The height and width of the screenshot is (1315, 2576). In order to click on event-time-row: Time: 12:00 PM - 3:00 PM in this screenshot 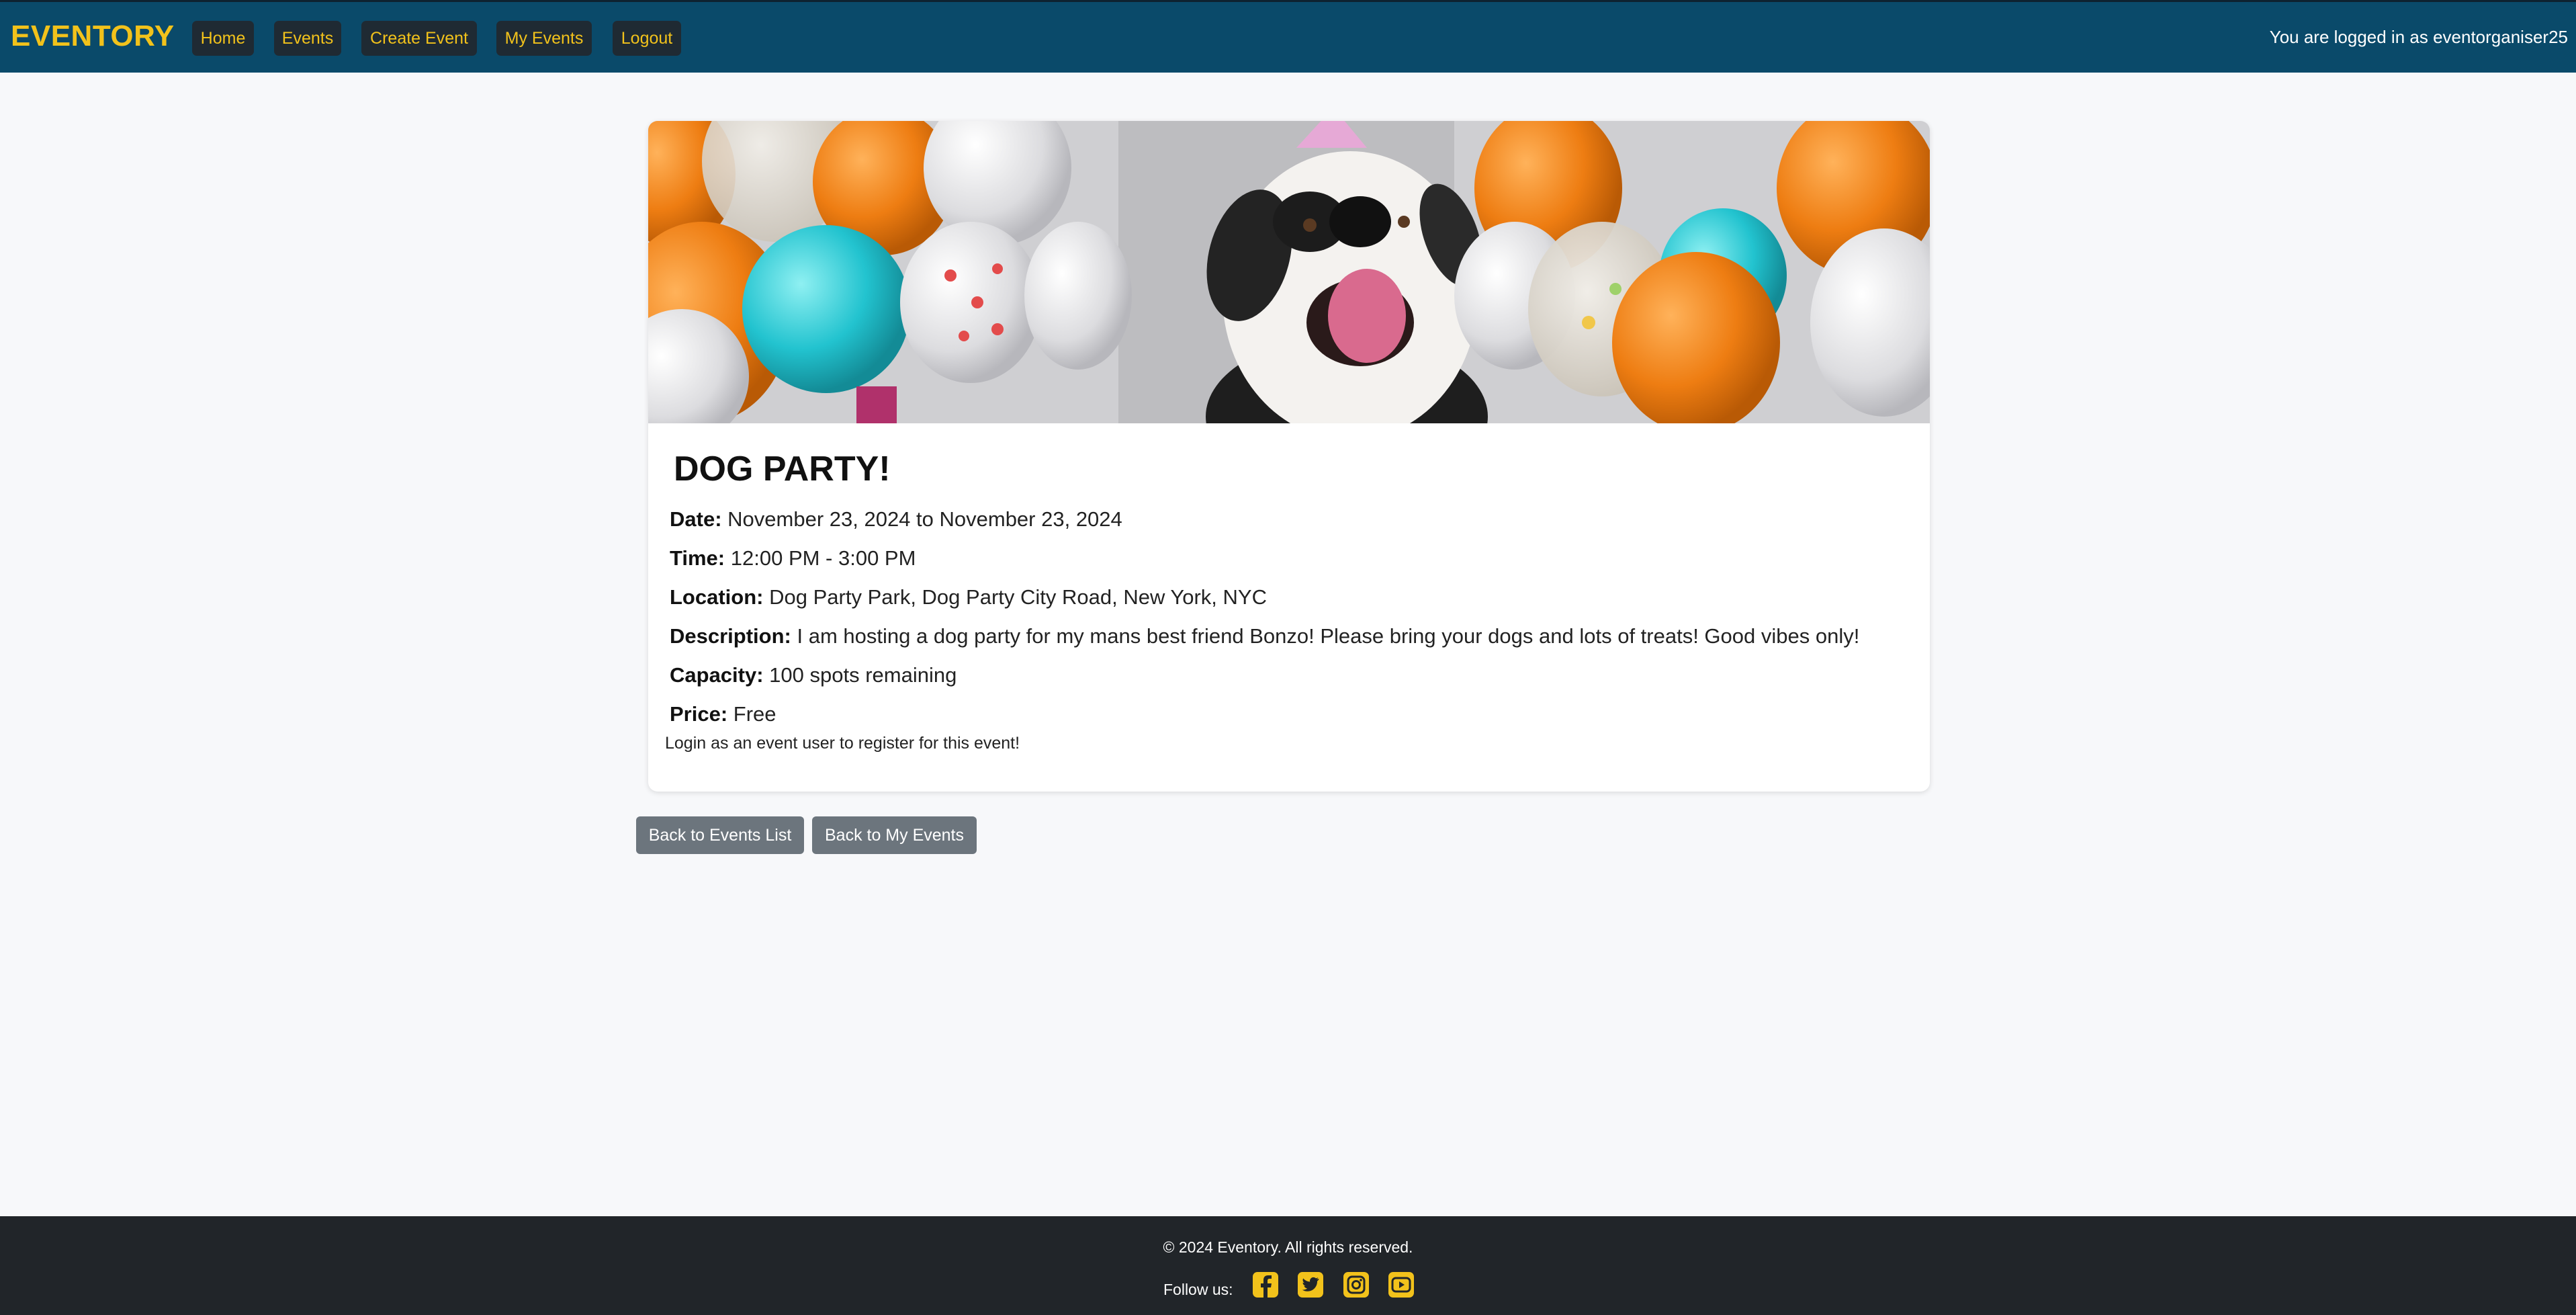, I will do `click(793, 558)`.